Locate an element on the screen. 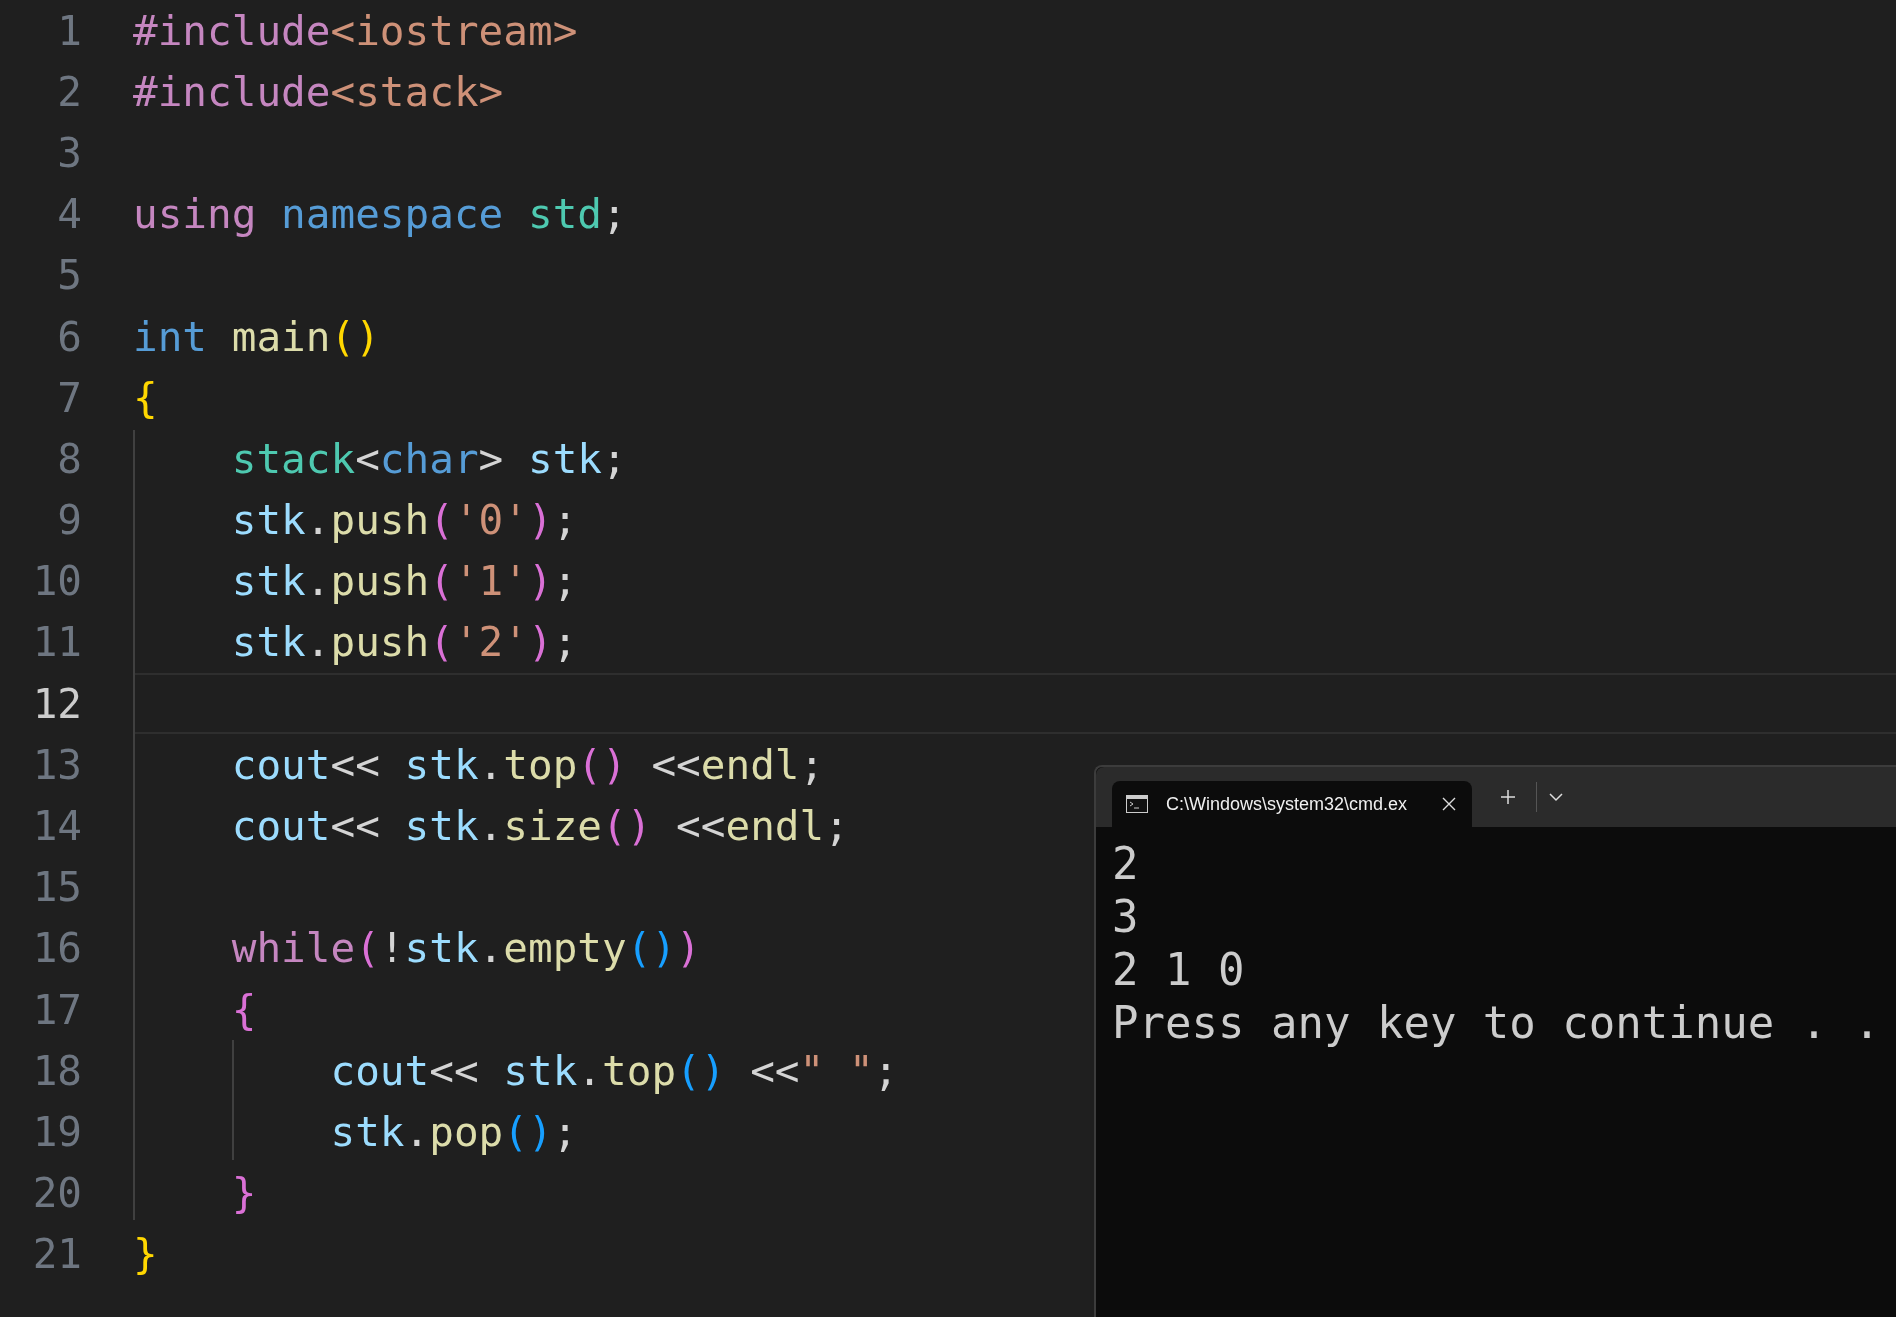  line-number: 2 is located at coordinates (69, 91).